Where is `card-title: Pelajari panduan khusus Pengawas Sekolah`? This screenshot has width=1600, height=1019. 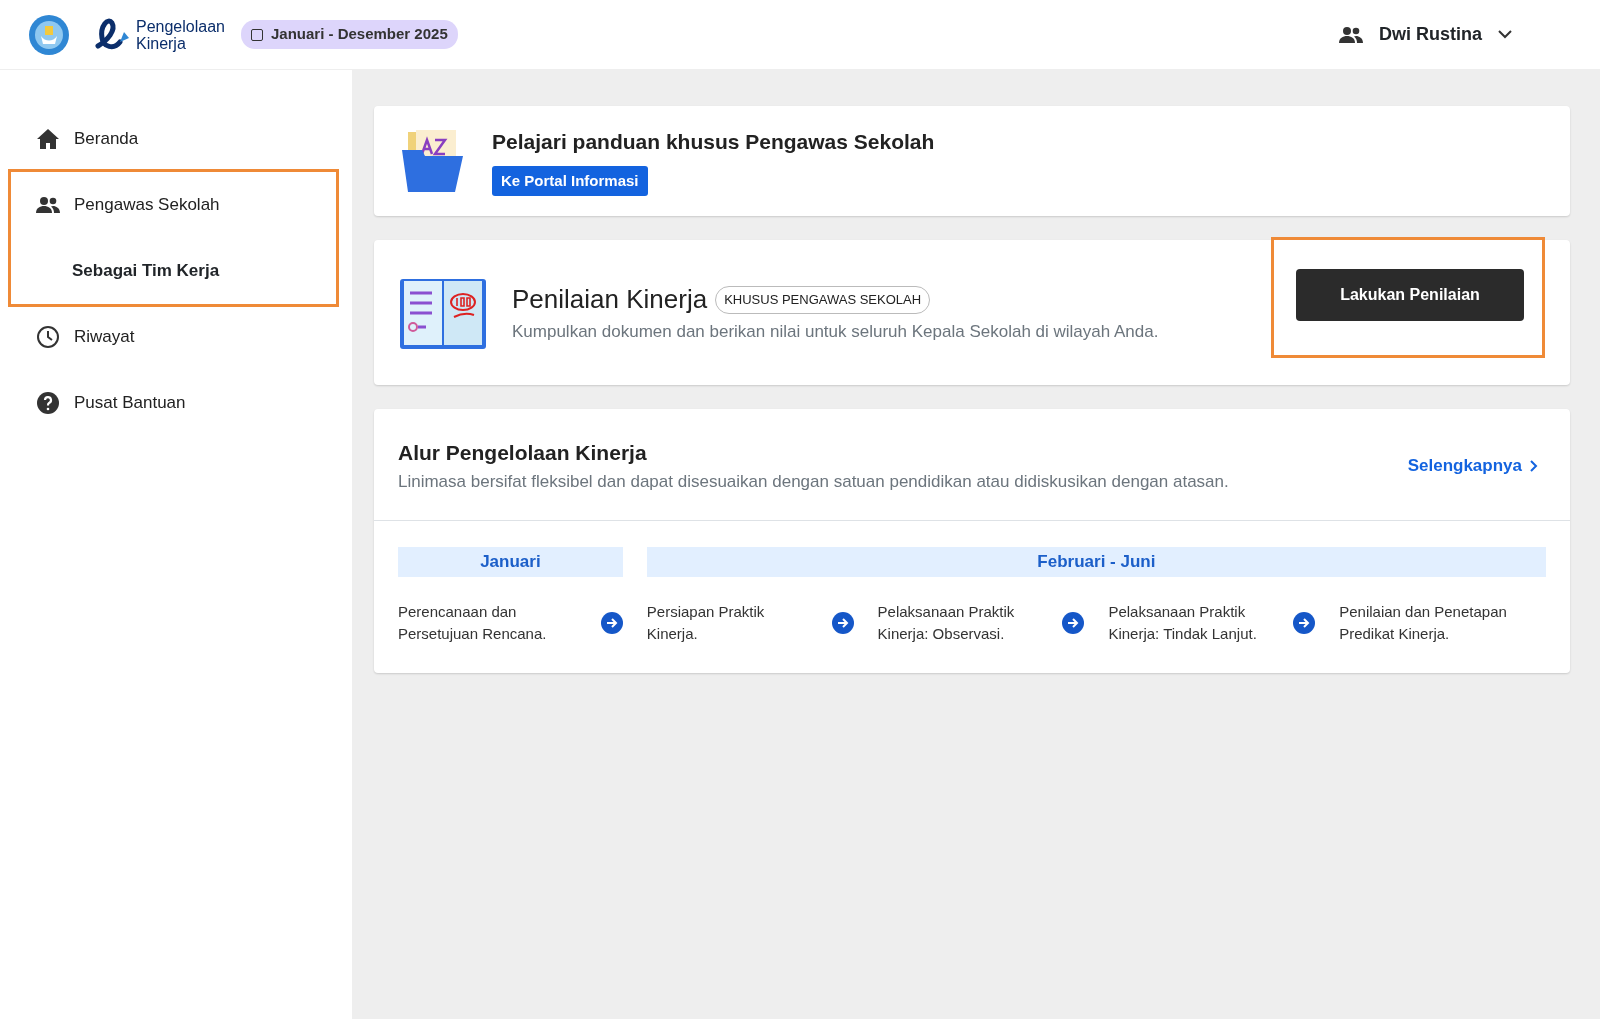 card-title: Pelajari panduan khusus Pengawas Sekolah is located at coordinates (713, 142).